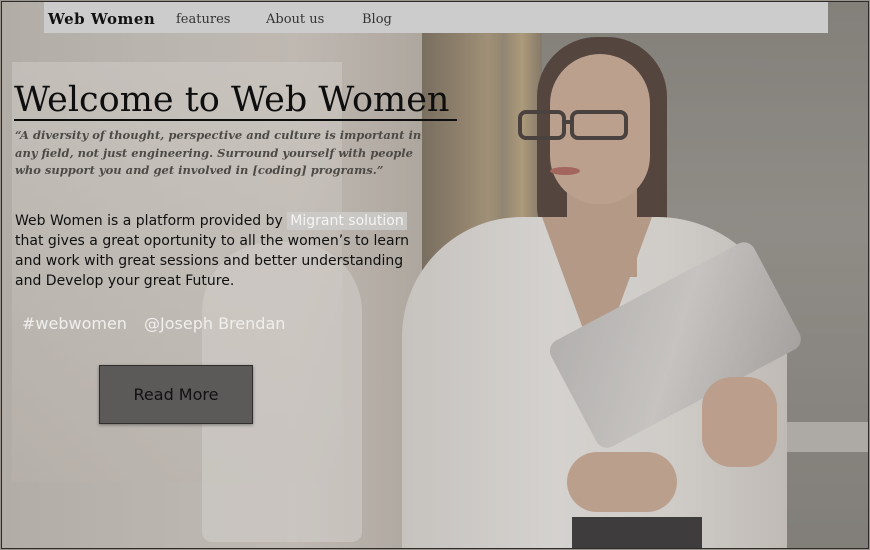 This screenshot has height=550, width=870. Describe the element at coordinates (377, 19) in the screenshot. I see `nav-link-blog: Blog` at that location.